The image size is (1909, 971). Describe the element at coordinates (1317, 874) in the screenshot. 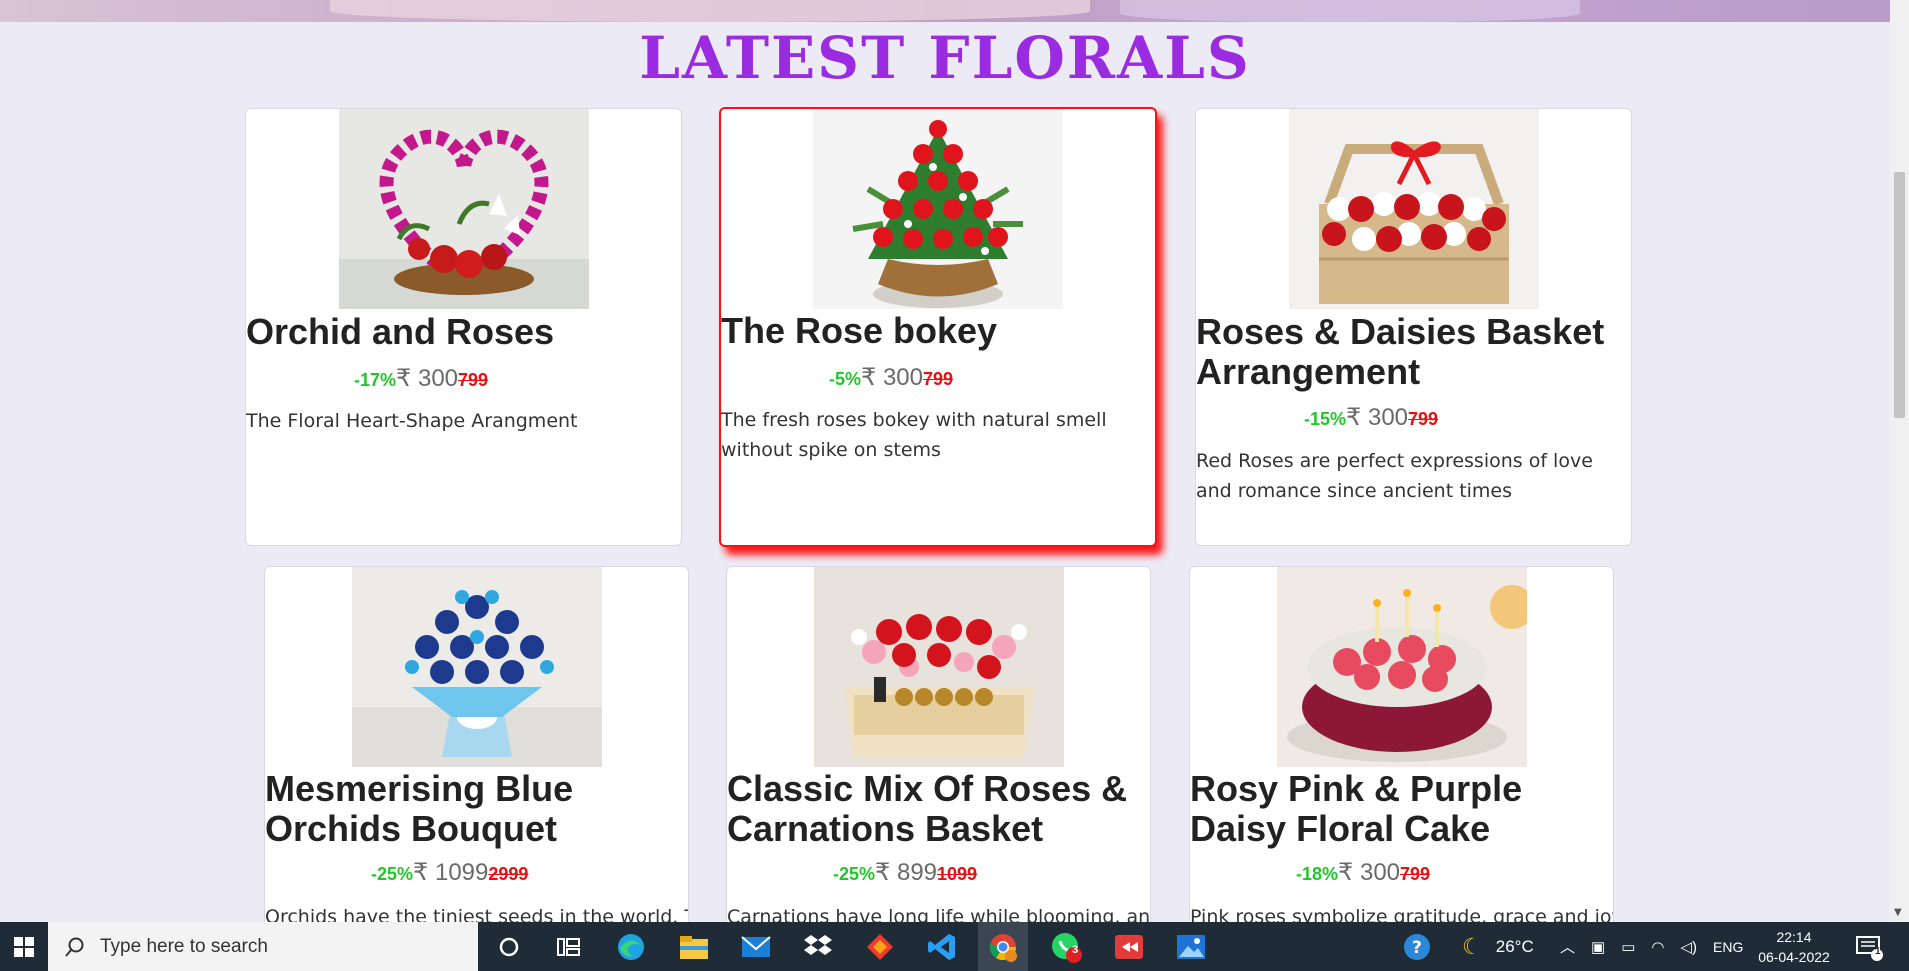

I see `discount-badge: -18%` at that location.